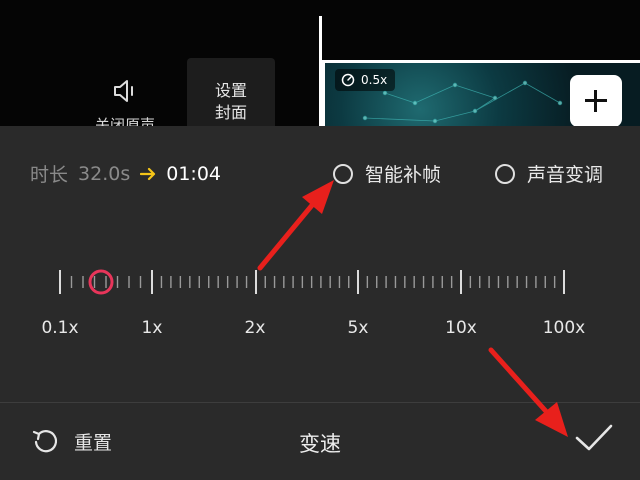  What do you see at coordinates (193, 173) in the screenshot?
I see `duration-new: 01:04` at bounding box center [193, 173].